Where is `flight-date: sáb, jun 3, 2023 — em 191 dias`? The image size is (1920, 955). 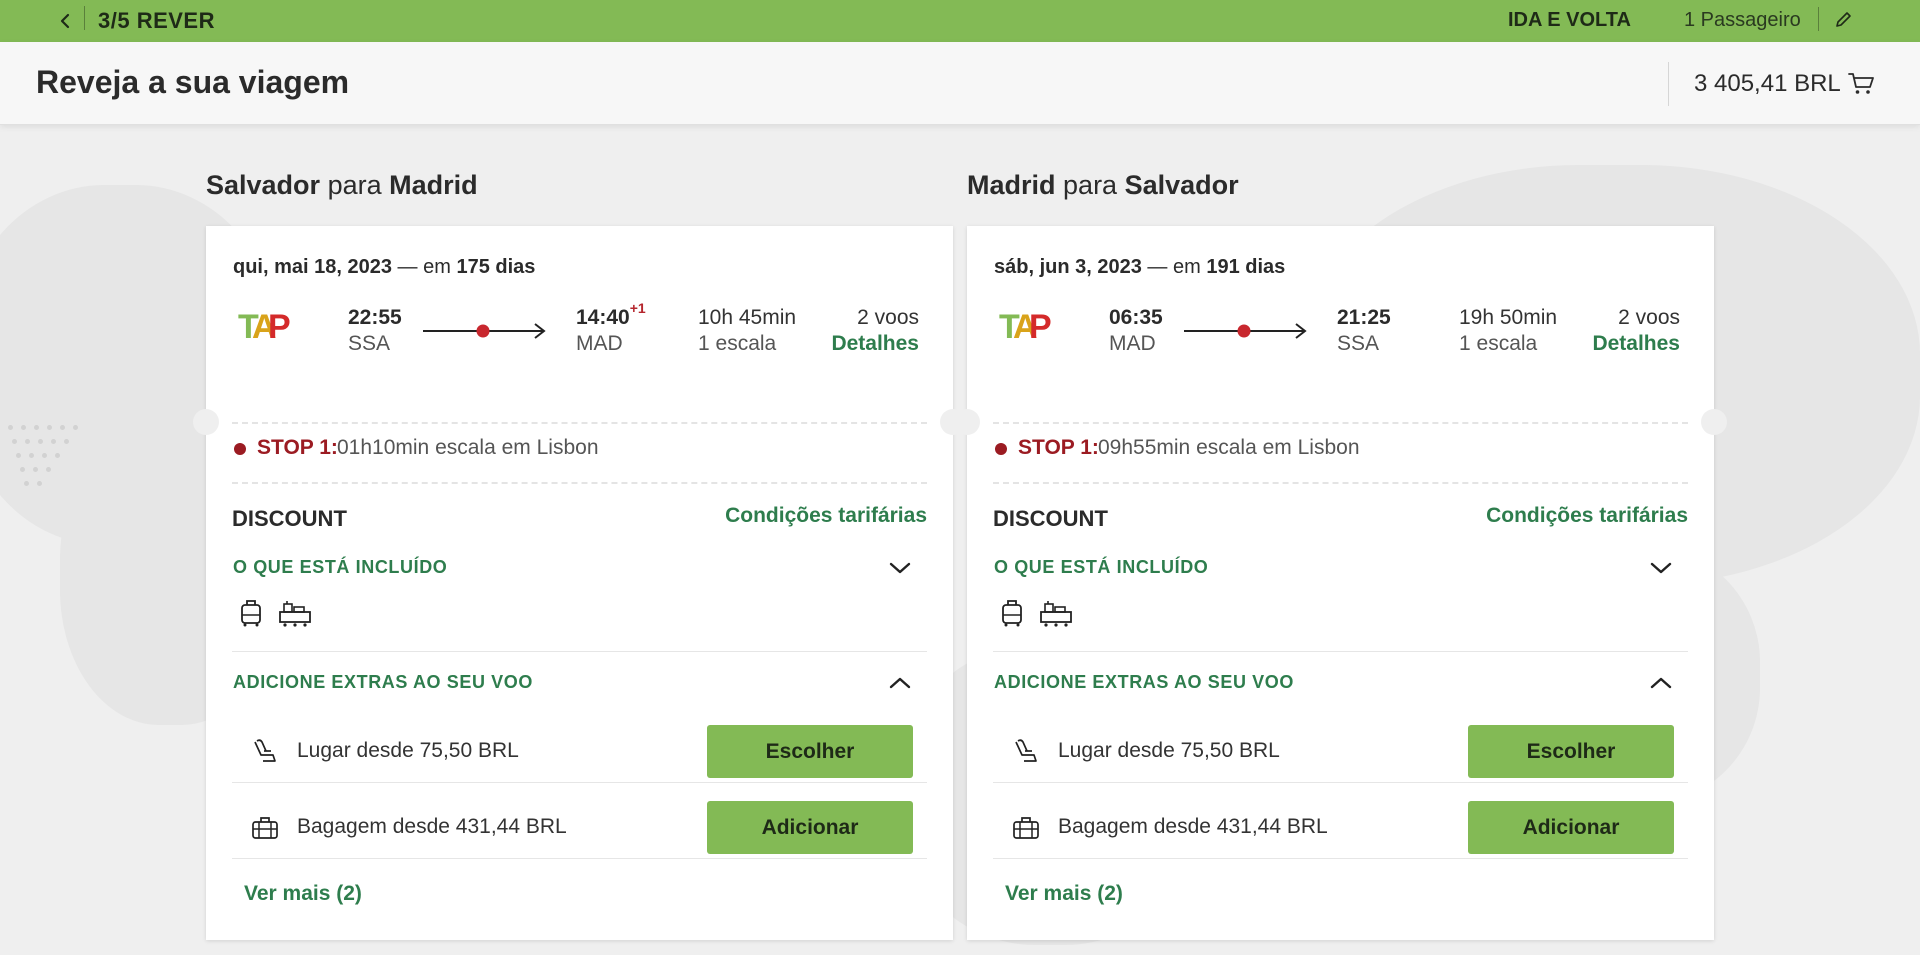 flight-date: sáb, jun 3, 2023 — em 191 dias is located at coordinates (1139, 267).